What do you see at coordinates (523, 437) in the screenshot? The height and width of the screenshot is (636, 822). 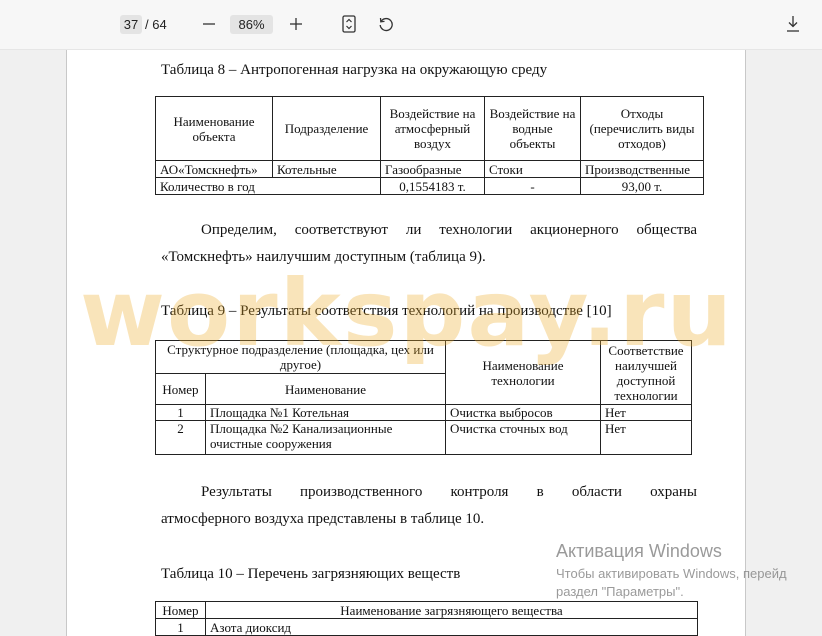 I see `table-cell: Очистка сточных вод` at bounding box center [523, 437].